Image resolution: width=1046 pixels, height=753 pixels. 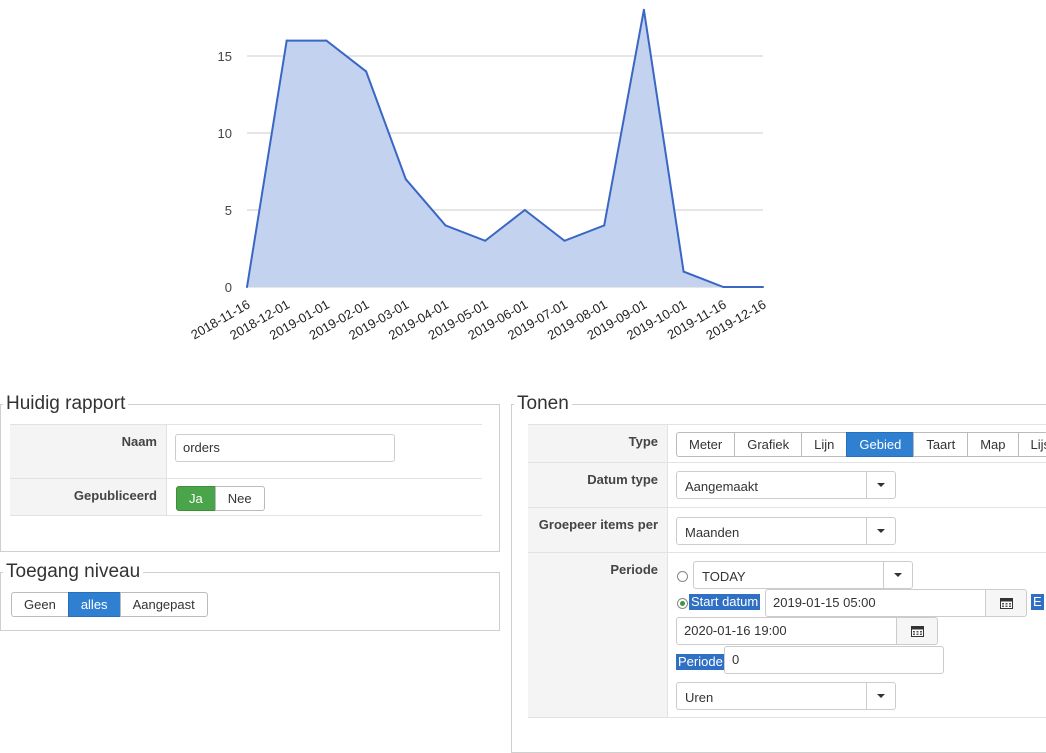 I want to click on type-label: Type, so click(x=598, y=443).